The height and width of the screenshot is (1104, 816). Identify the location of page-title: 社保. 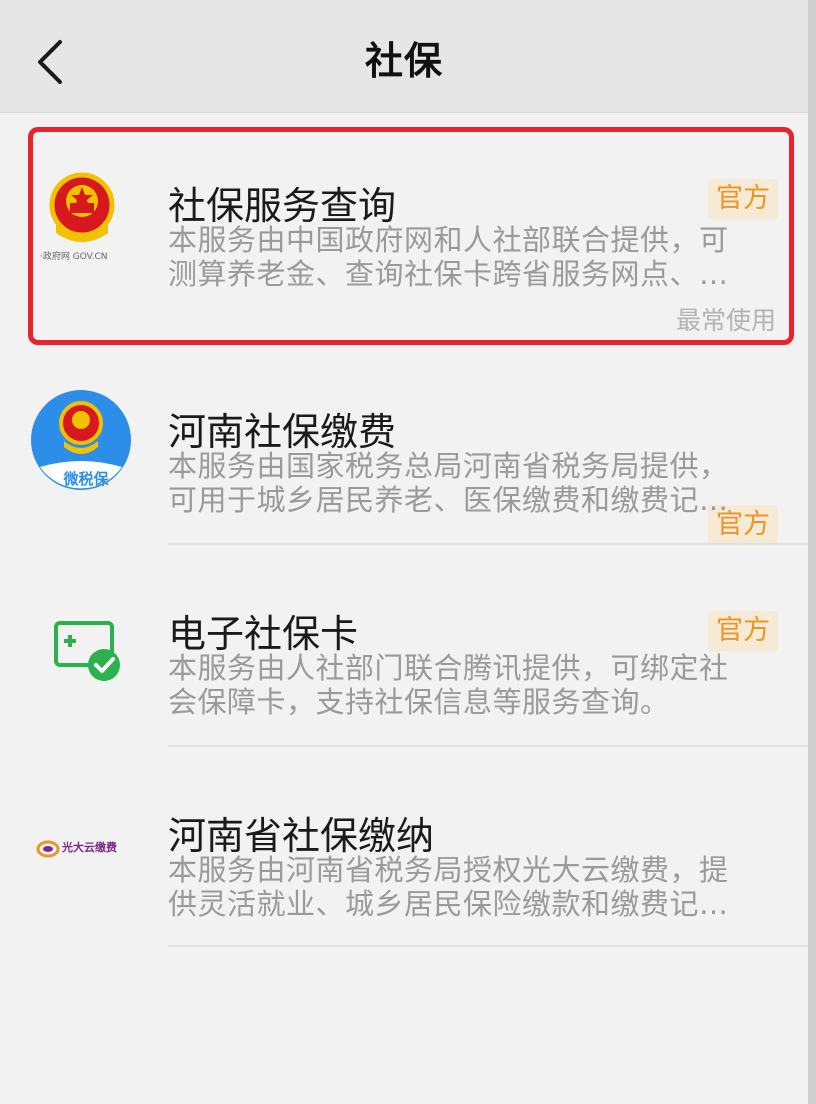
(403, 61).